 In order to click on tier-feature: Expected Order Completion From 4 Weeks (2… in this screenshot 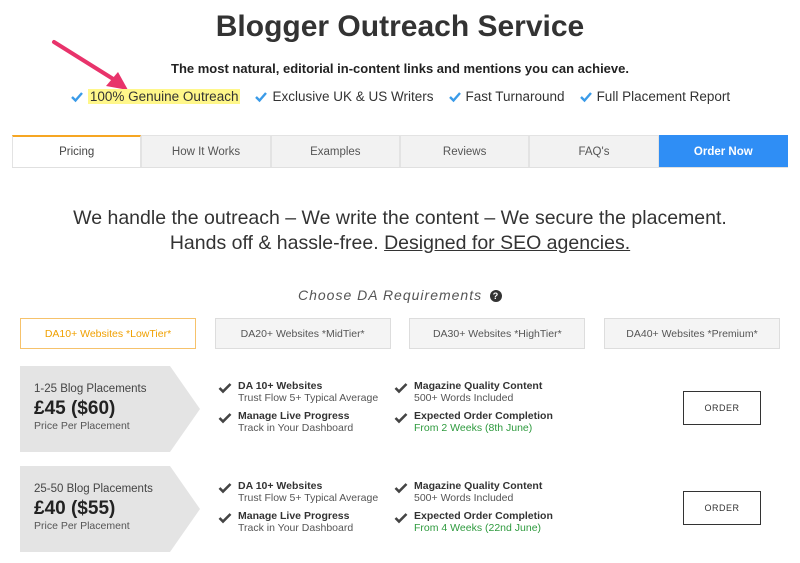, I will do `click(473, 522)`.